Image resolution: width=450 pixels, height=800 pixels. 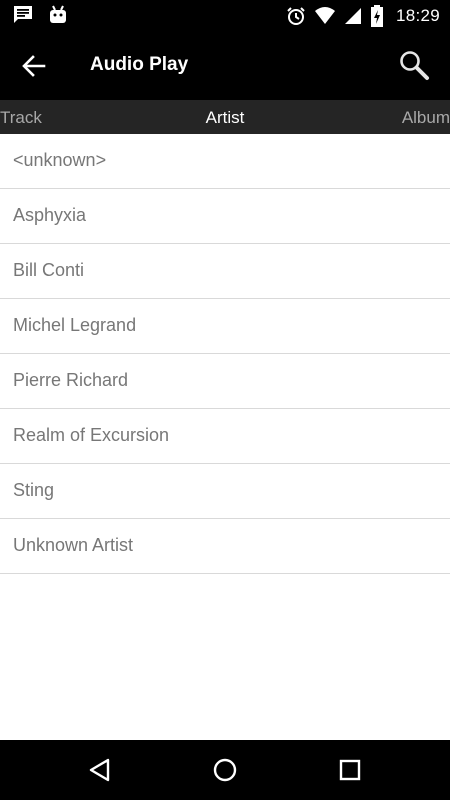 What do you see at coordinates (34, 490) in the screenshot?
I see `artist-name: Sting` at bounding box center [34, 490].